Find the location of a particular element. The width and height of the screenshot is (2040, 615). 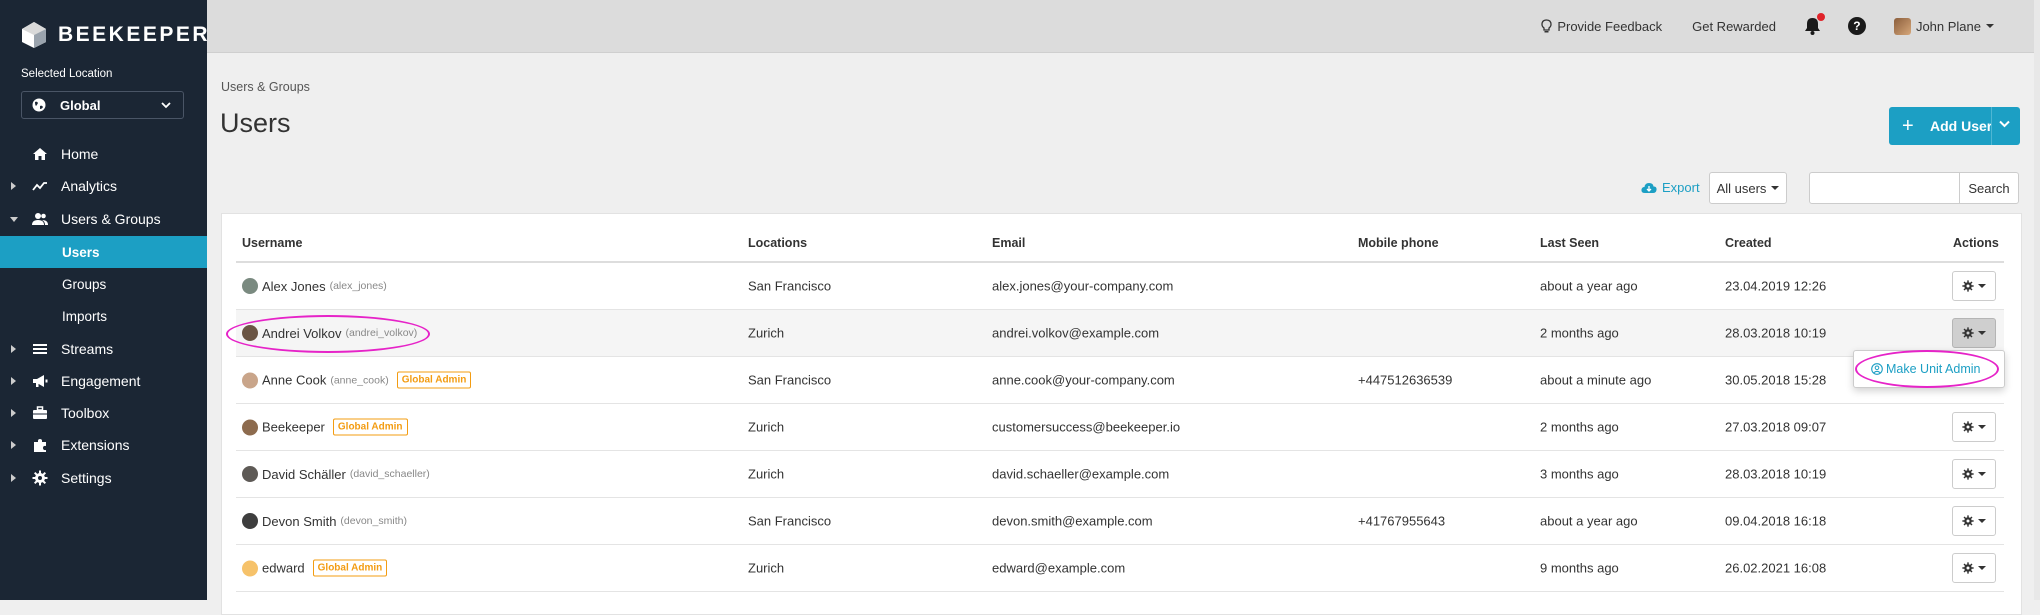

created-cell: 26.02.2021 16:08 is located at coordinates (1776, 568).